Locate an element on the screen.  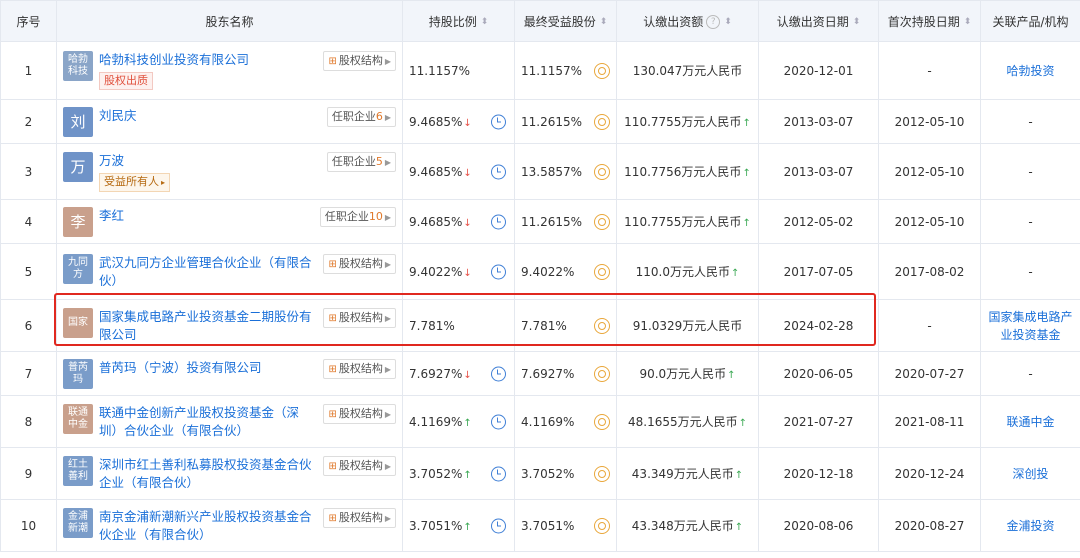
first-date-cell: - is located at coordinates (929, 70).